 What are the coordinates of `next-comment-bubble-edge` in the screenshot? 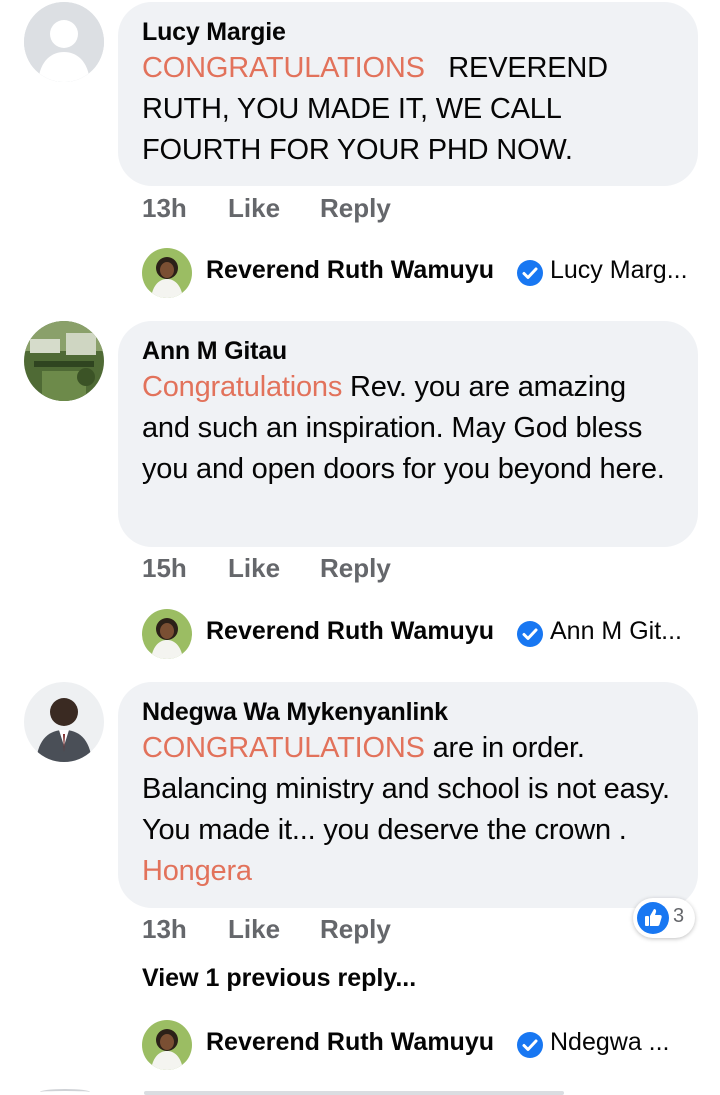 It's located at (354, 1093).